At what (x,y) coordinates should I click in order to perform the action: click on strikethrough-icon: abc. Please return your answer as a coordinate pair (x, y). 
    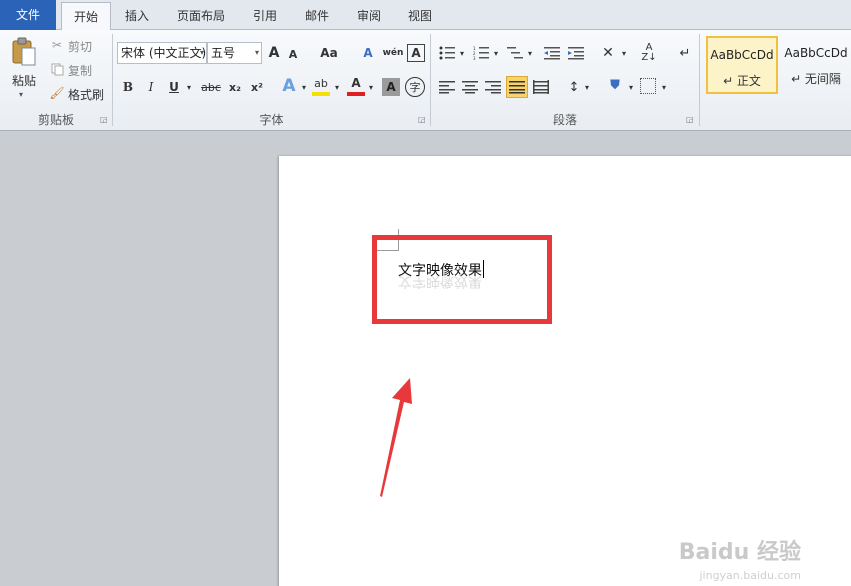
    Looking at the image, I should click on (211, 87).